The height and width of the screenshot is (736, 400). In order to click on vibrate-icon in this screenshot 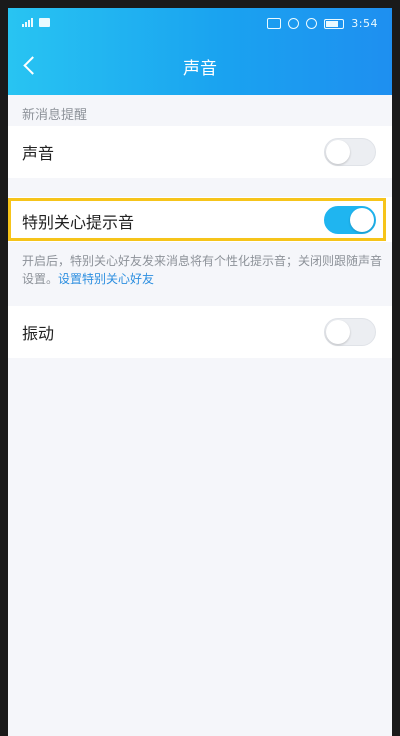, I will do `click(274, 23)`.